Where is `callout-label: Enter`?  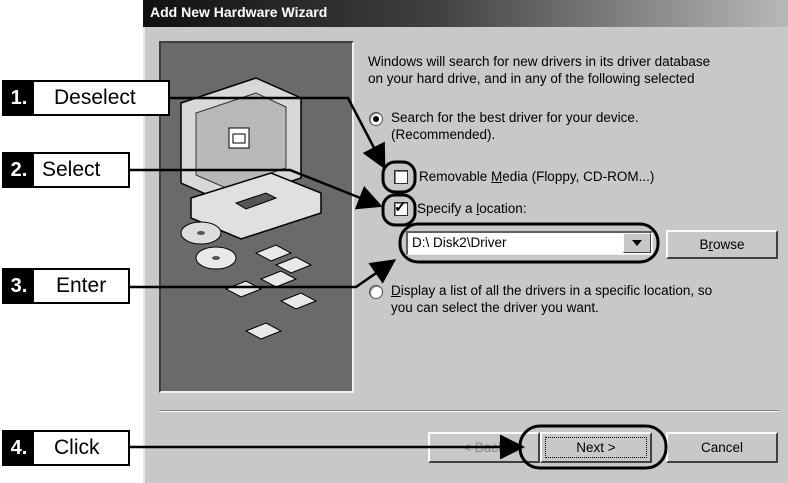 callout-label: Enter is located at coordinates (81, 285).